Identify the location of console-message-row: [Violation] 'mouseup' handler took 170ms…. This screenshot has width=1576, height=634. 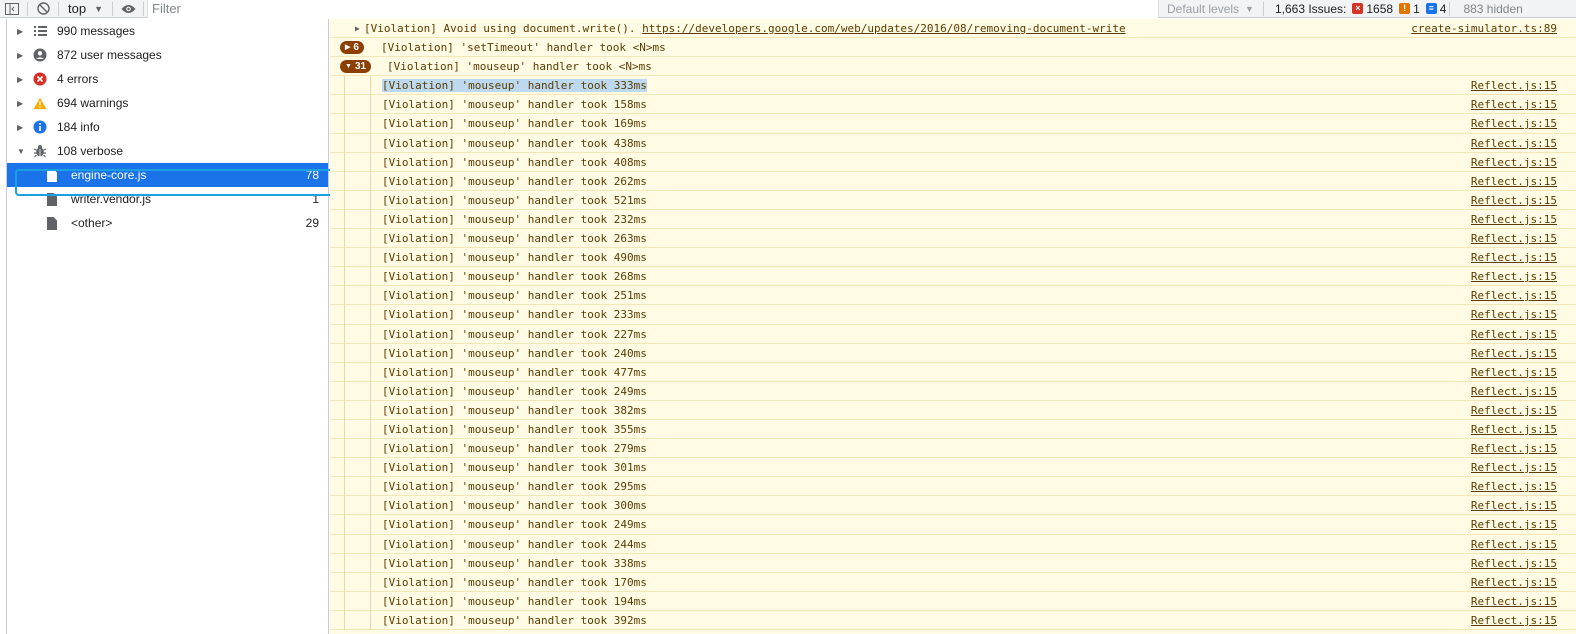
(953, 582).